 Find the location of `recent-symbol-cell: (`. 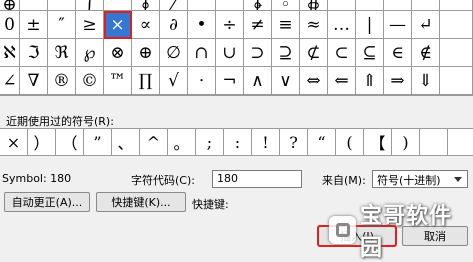

recent-symbol-cell: ( is located at coordinates (350, 142).